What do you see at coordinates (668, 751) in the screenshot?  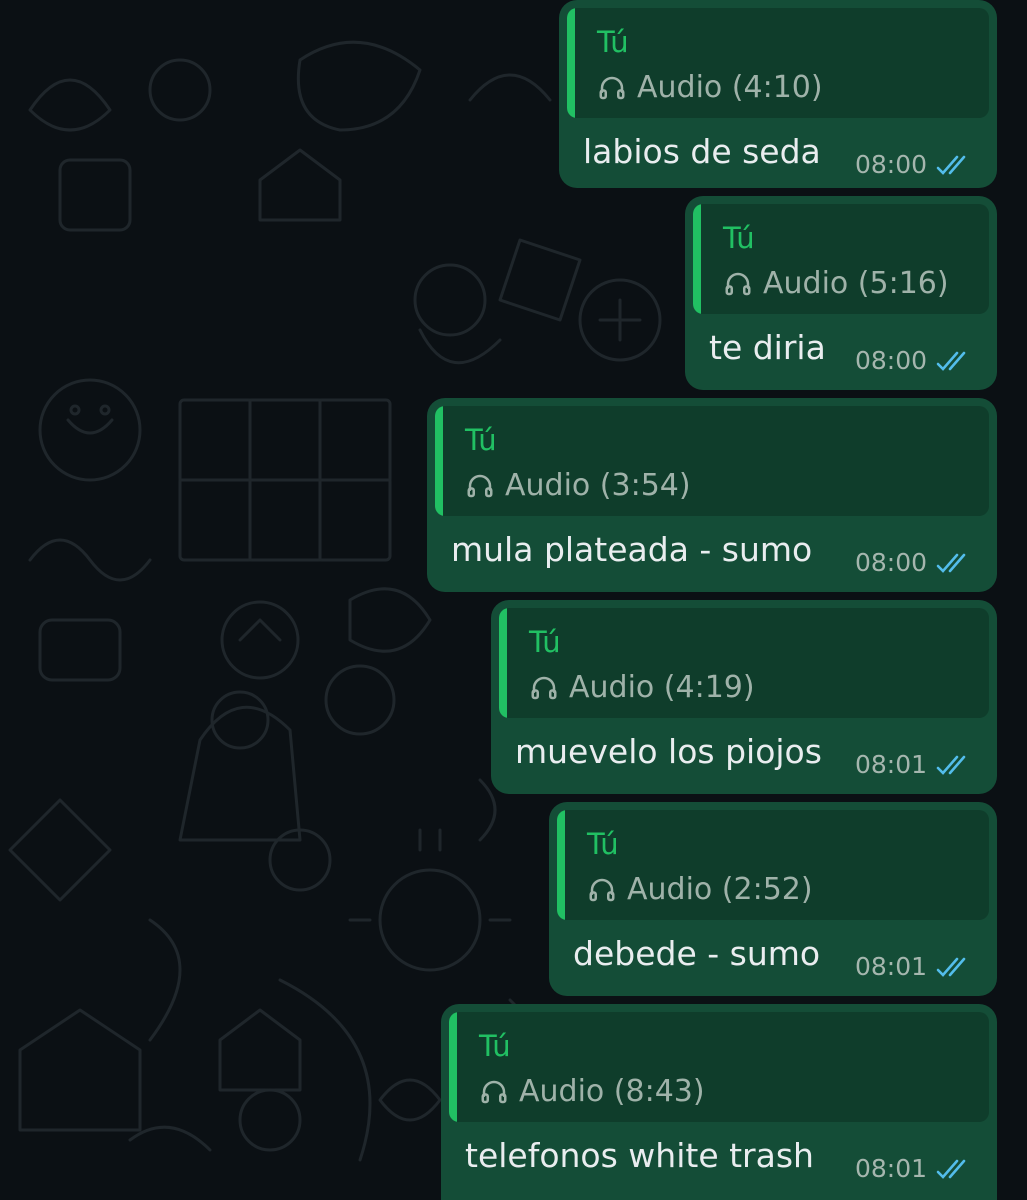 I see `message-text: muevelo los piojos` at bounding box center [668, 751].